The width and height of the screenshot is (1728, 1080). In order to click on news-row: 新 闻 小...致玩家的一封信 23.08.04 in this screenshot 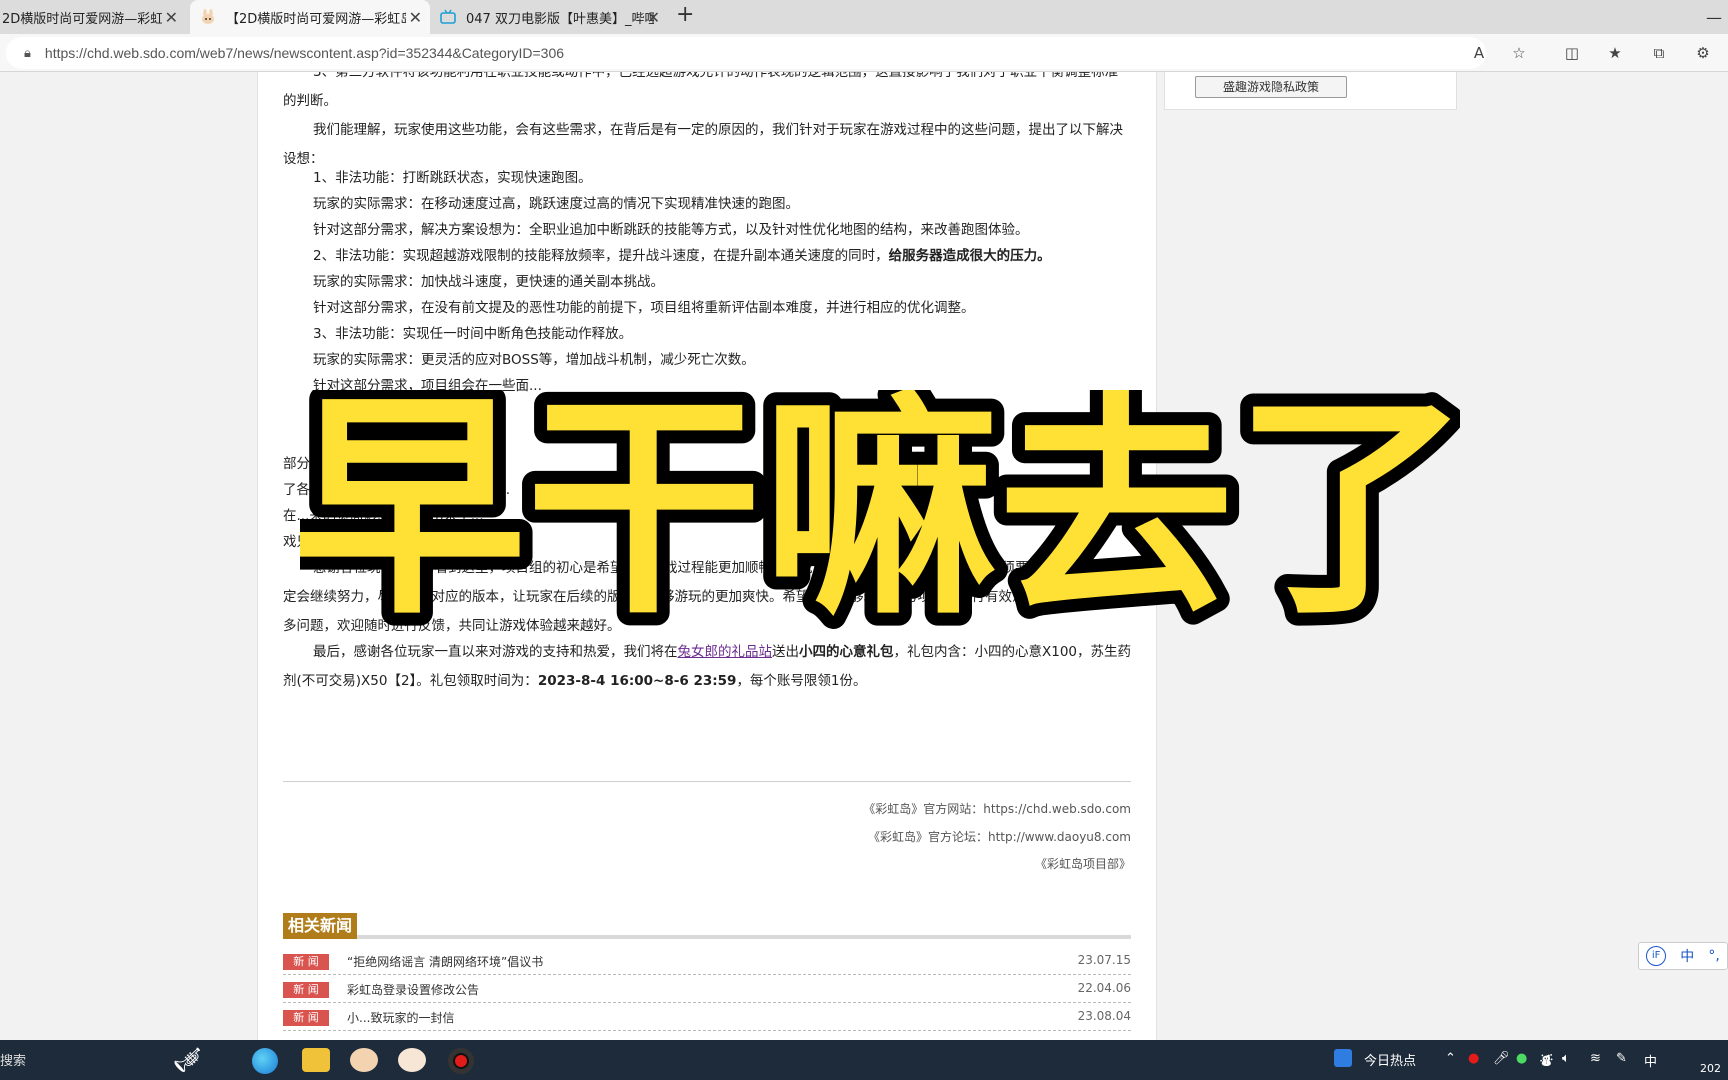, I will do `click(707, 1018)`.